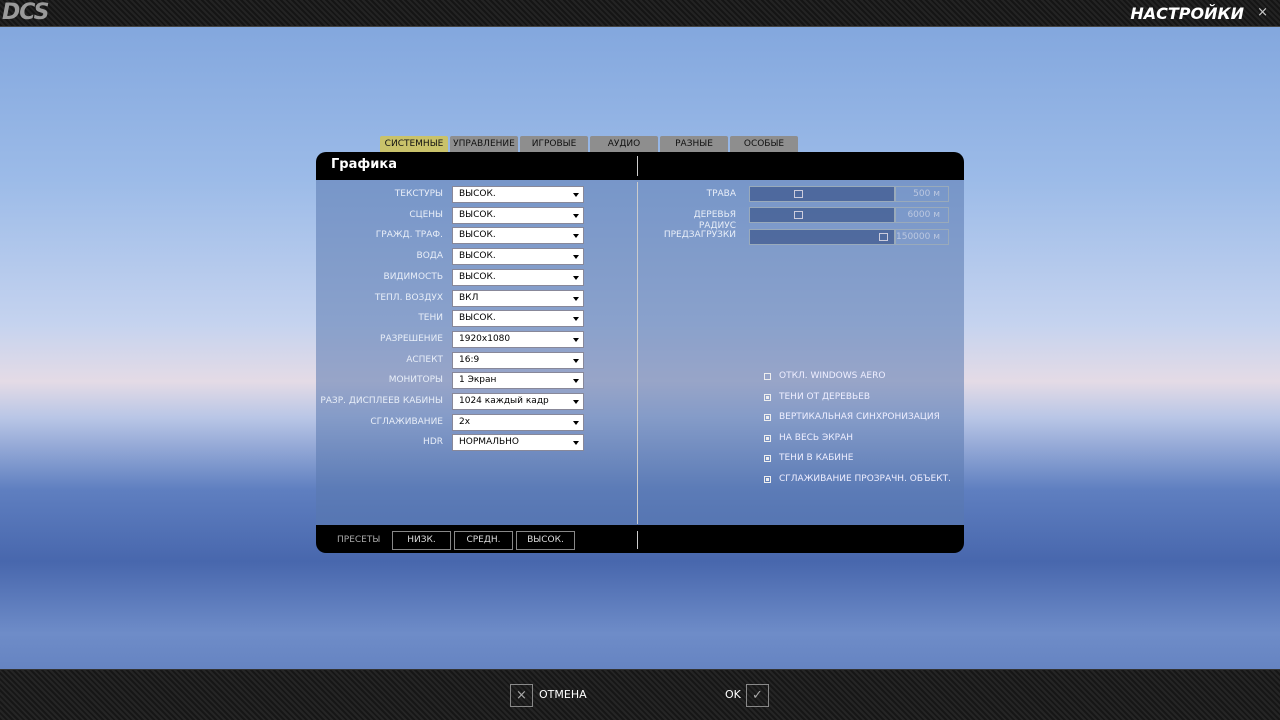 This screenshot has width=1280, height=720. I want to click on panel-header: Графика, so click(640, 166).